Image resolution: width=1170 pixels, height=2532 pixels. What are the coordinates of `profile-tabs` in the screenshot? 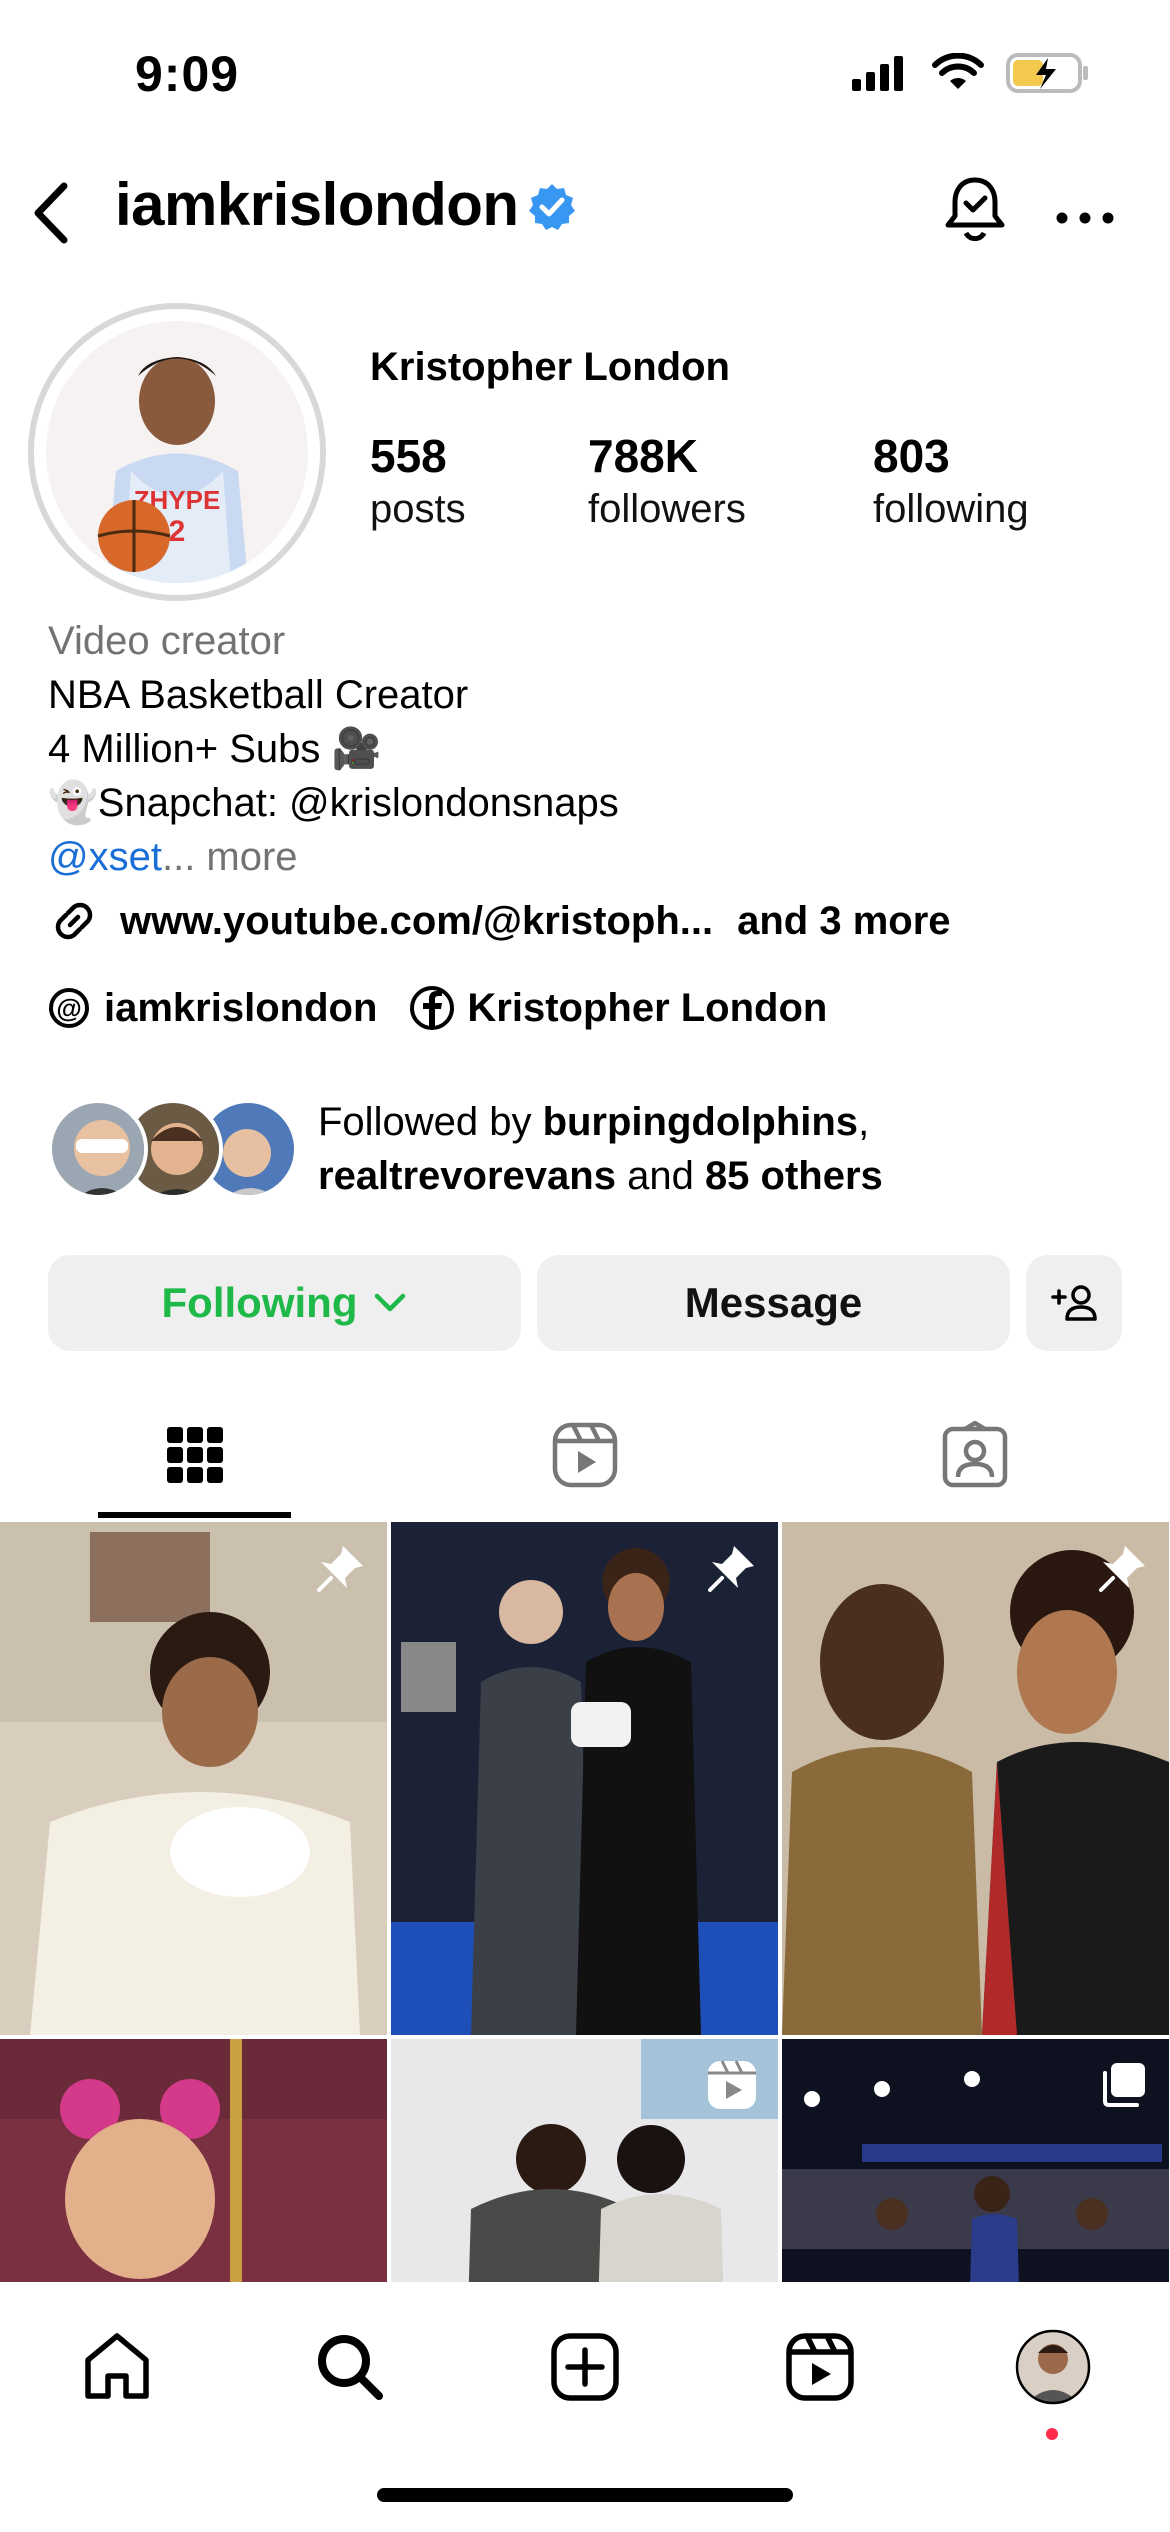 It's located at (585, 1455).